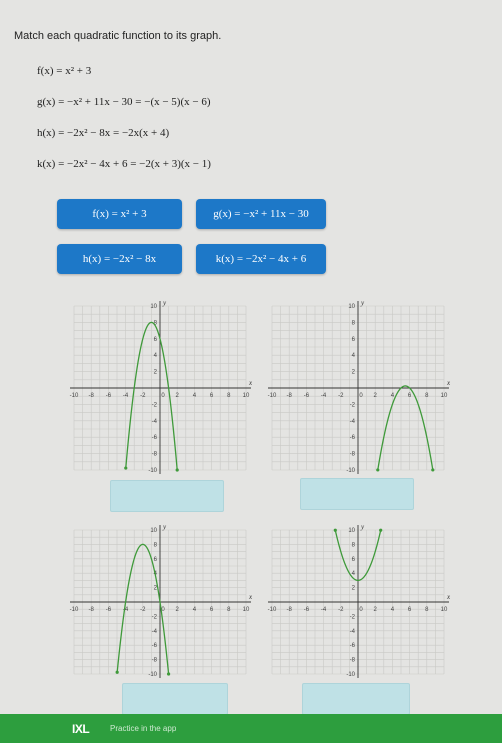 Image resolution: width=502 pixels, height=743 pixels. What do you see at coordinates (361, 610) in the screenshot?
I see `x-tick-label: 0` at bounding box center [361, 610].